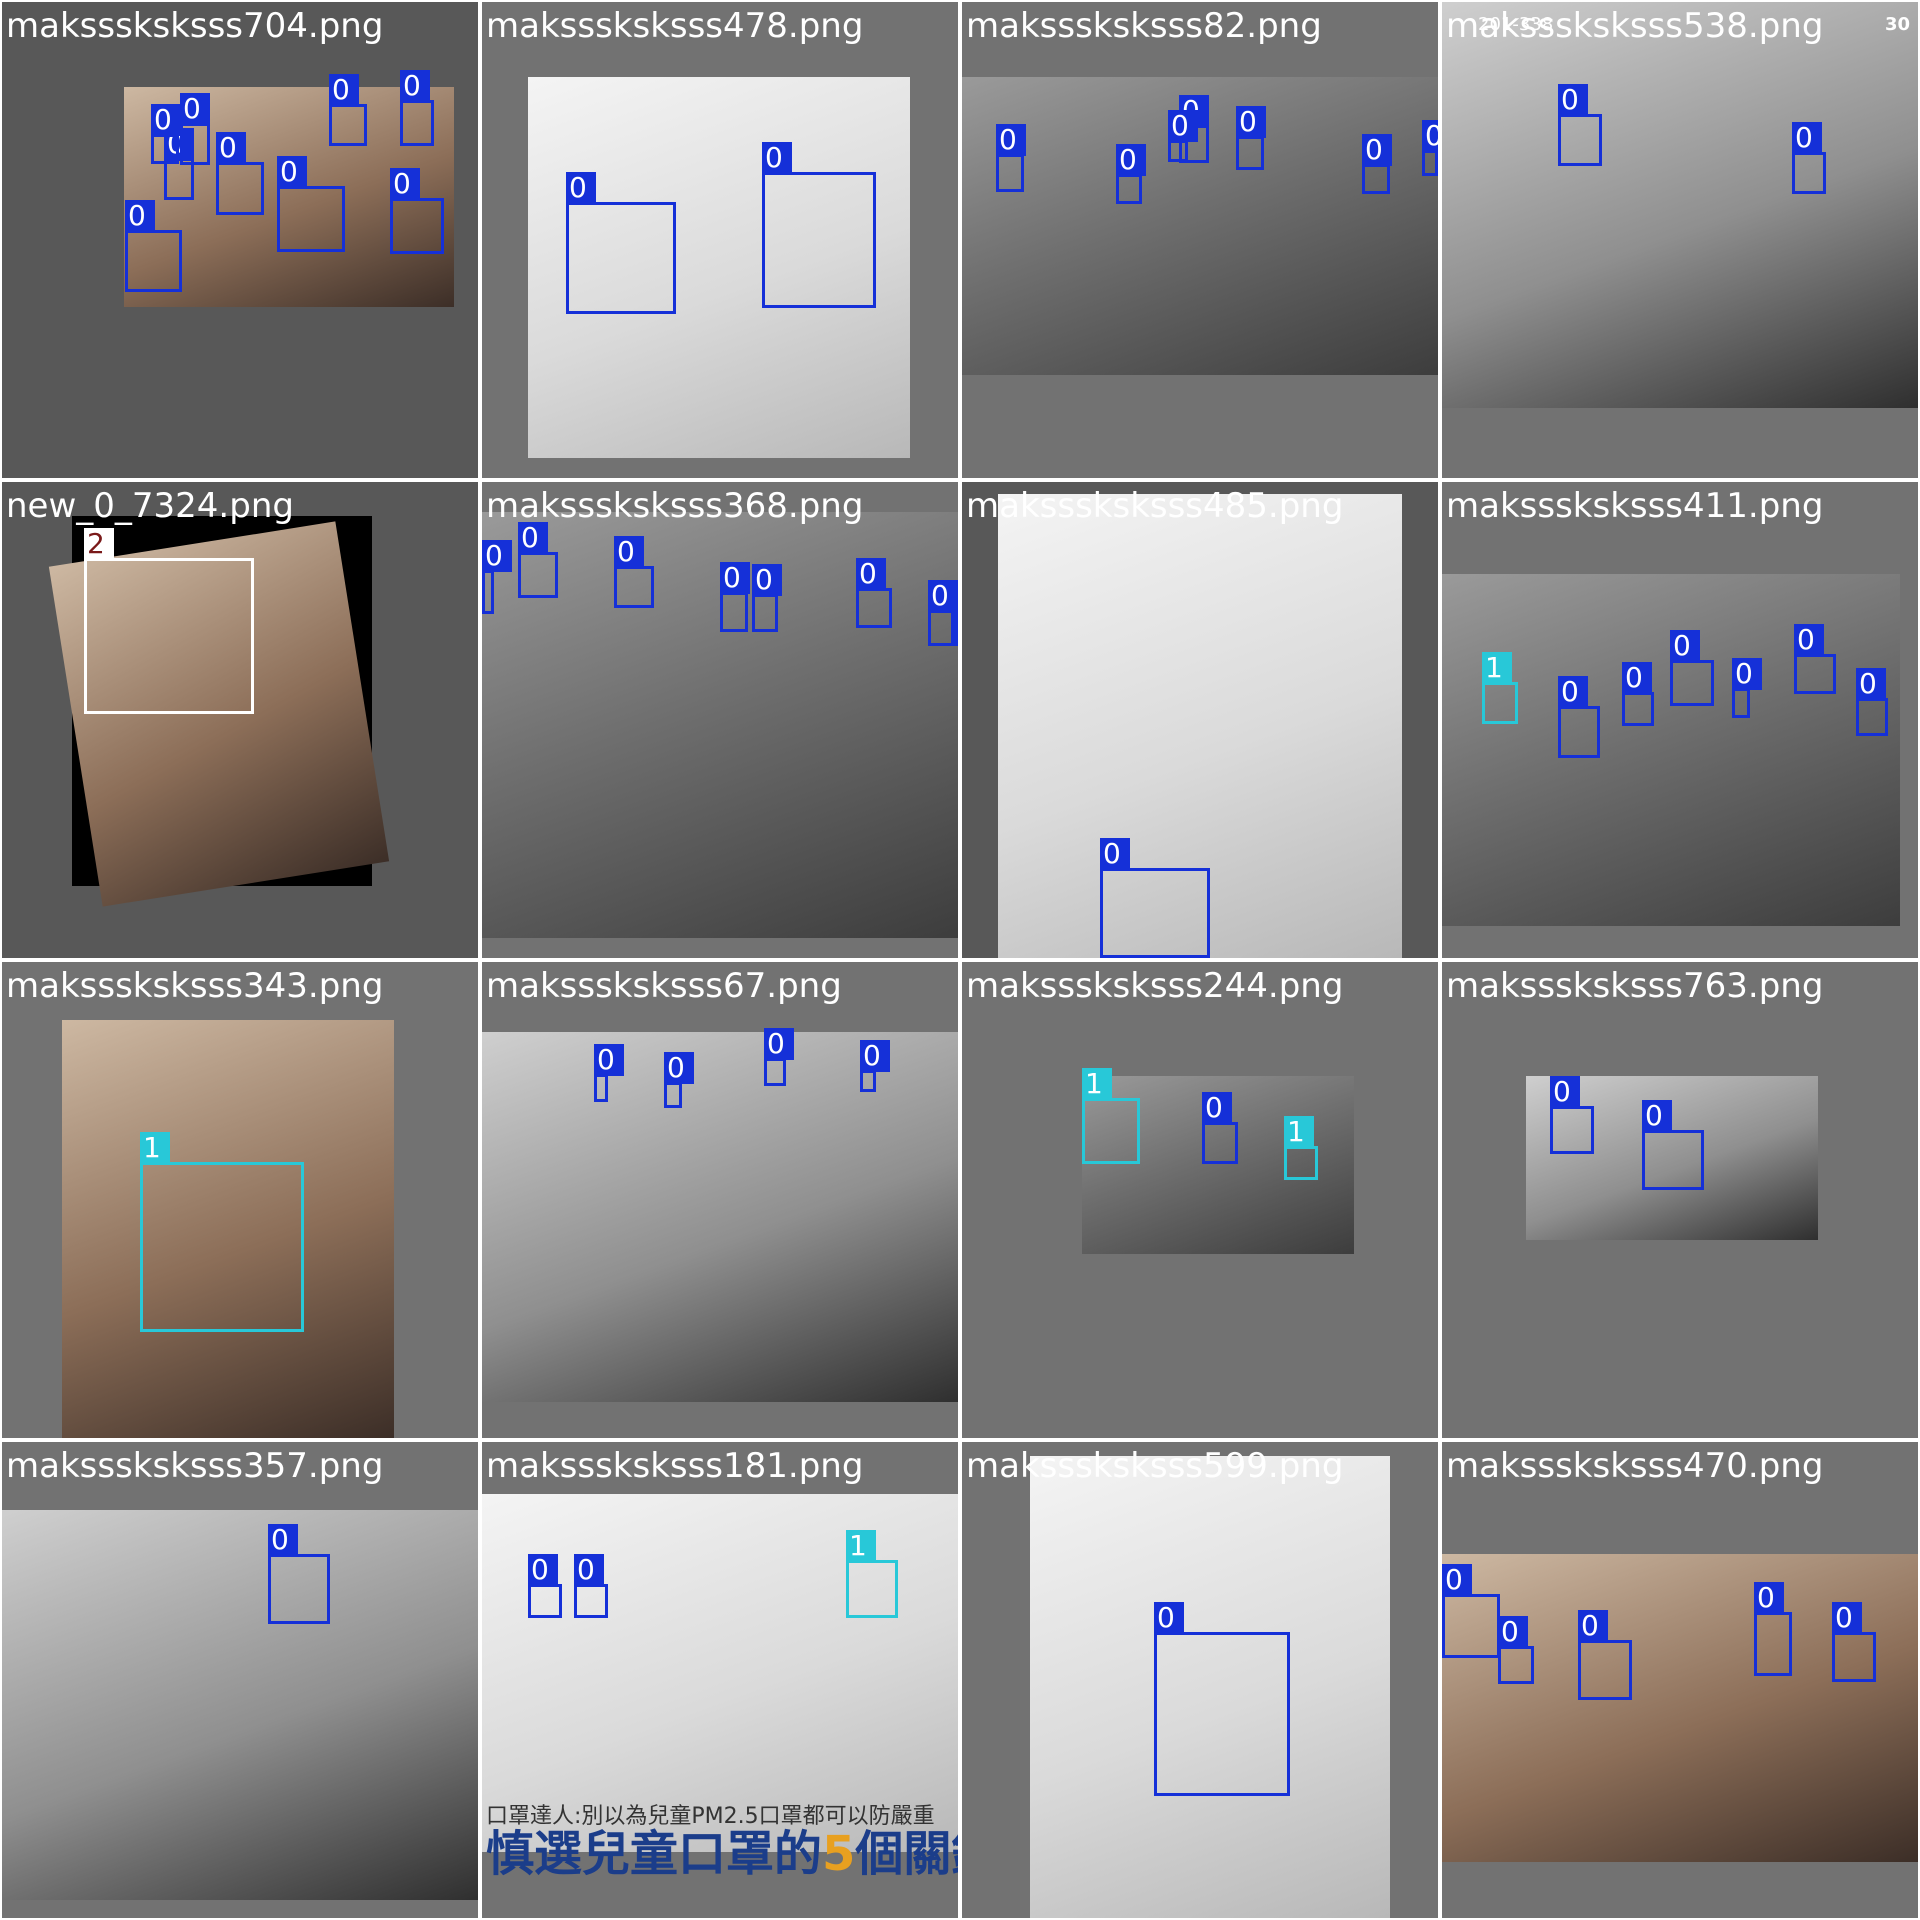  Describe the element at coordinates (1635, 26) in the screenshot. I see `tile-filename: maksssksksss538.png` at that location.